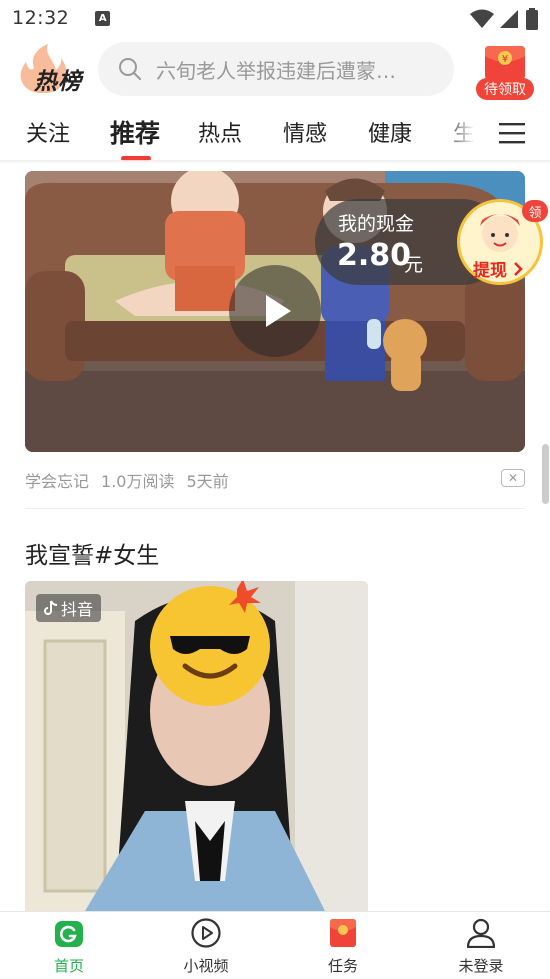 The width and height of the screenshot is (550, 979). Describe the element at coordinates (77, 609) in the screenshot. I see `douyin-label: 抖音` at that location.